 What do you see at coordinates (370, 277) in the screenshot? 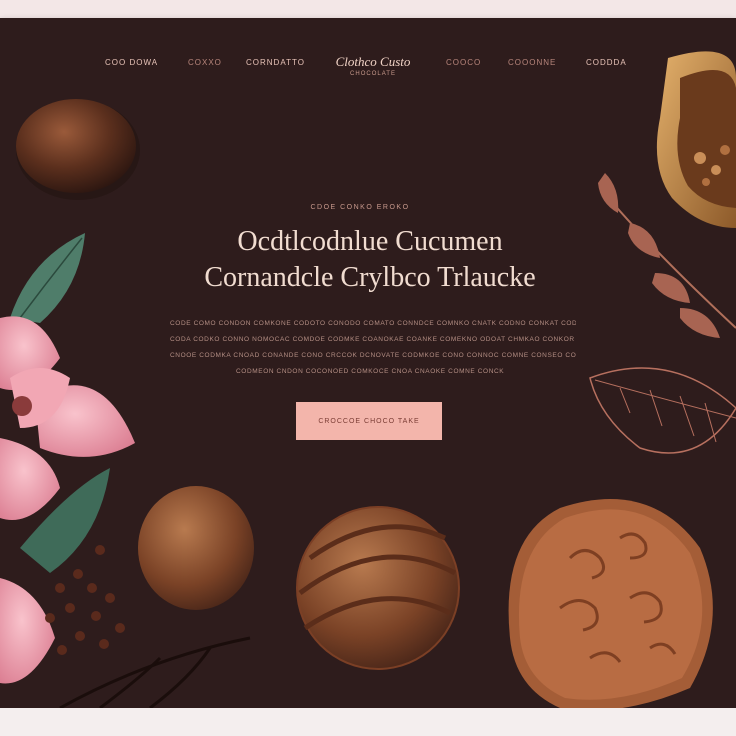
I see `hero-headline-line2: Cornandcle Crylbco Trlaucke` at bounding box center [370, 277].